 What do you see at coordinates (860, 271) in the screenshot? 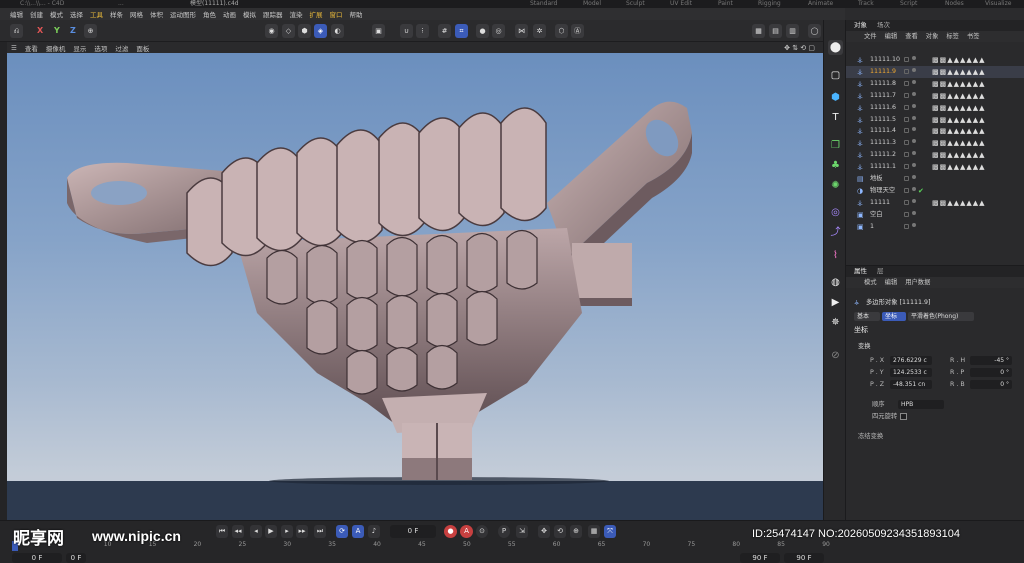
I see `tab-attributes: 属性` at bounding box center [860, 271].